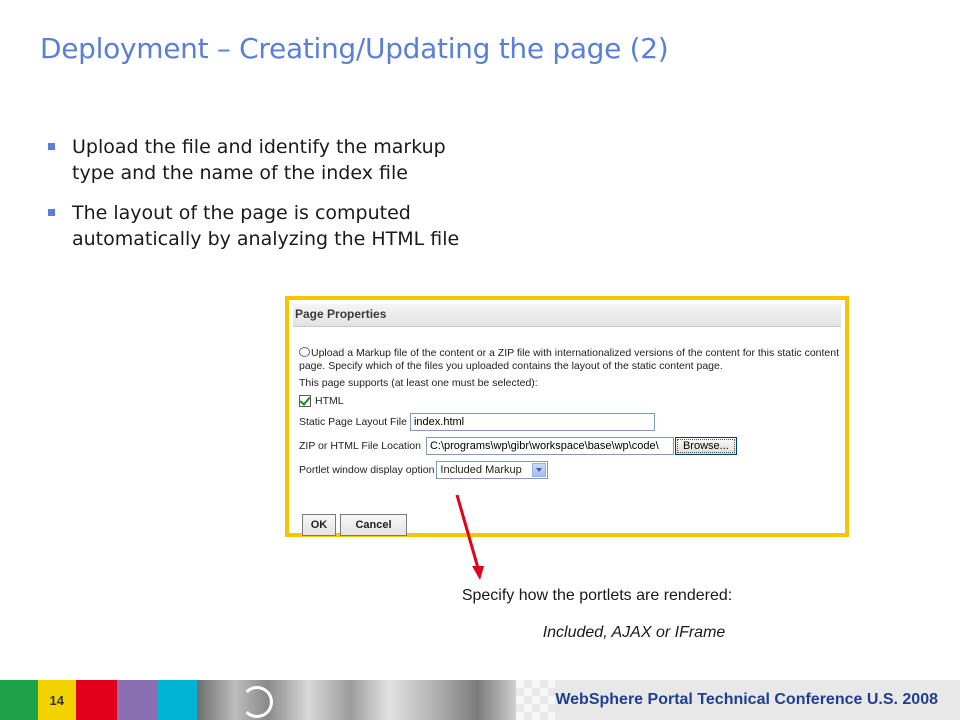 This screenshot has width=960, height=720. I want to click on chevron-down-icon, so click(539, 470).